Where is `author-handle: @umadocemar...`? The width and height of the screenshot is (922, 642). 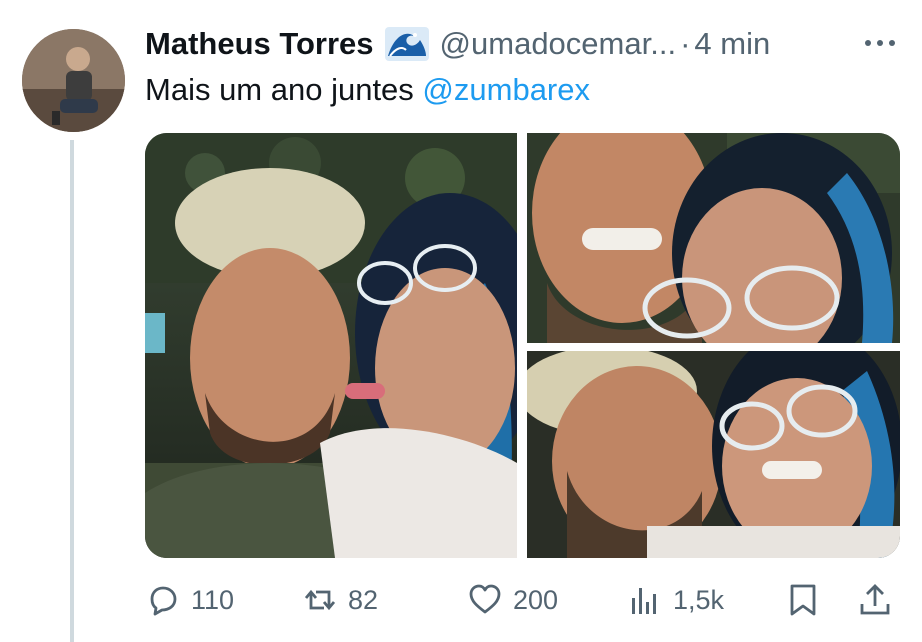 author-handle: @umadocemar... is located at coordinates (558, 44).